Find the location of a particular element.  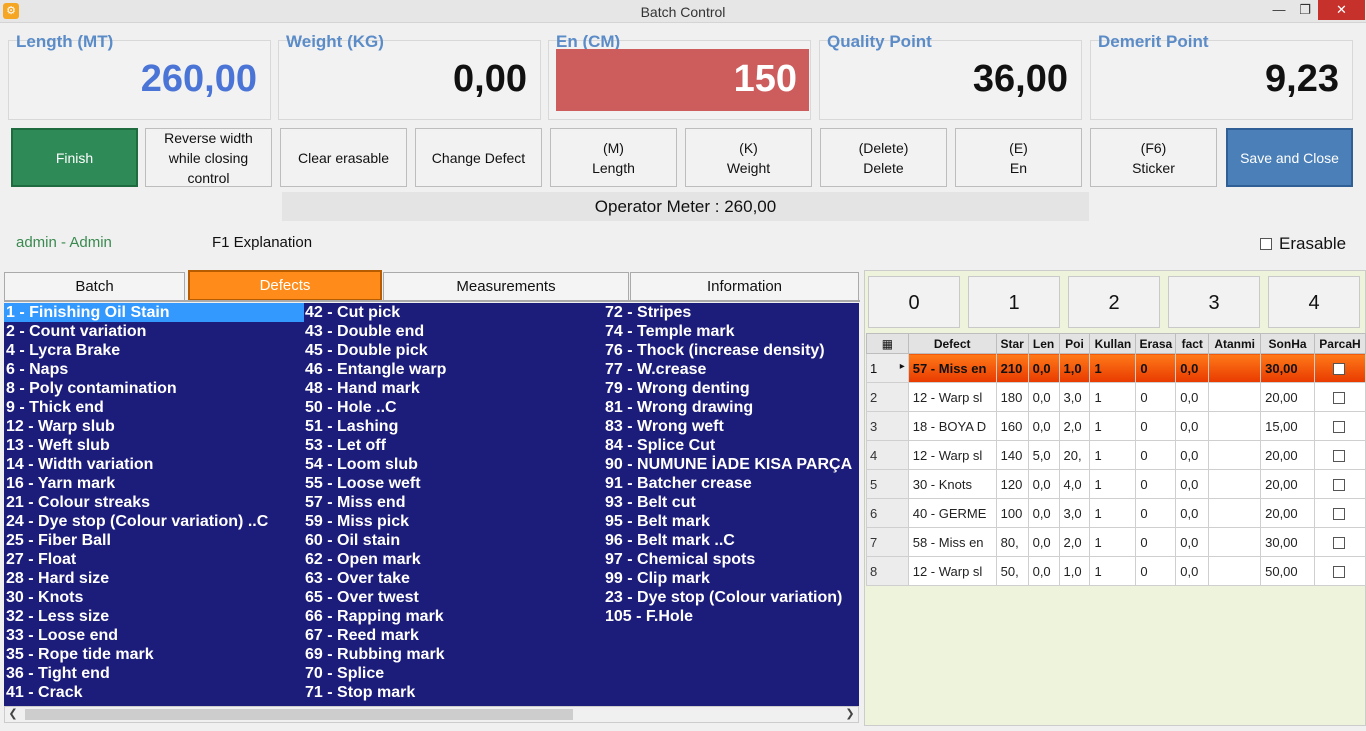

grid-cell: 180 is located at coordinates (1012, 397).